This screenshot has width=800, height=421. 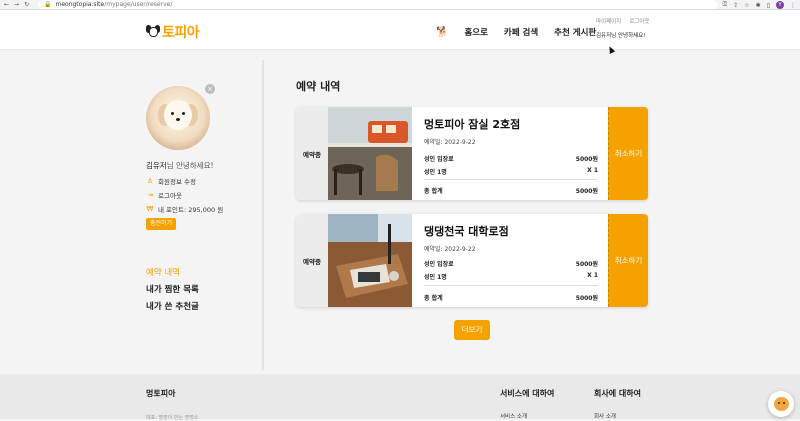 What do you see at coordinates (746, 5) in the screenshot?
I see `star-icon: ☆` at bounding box center [746, 5].